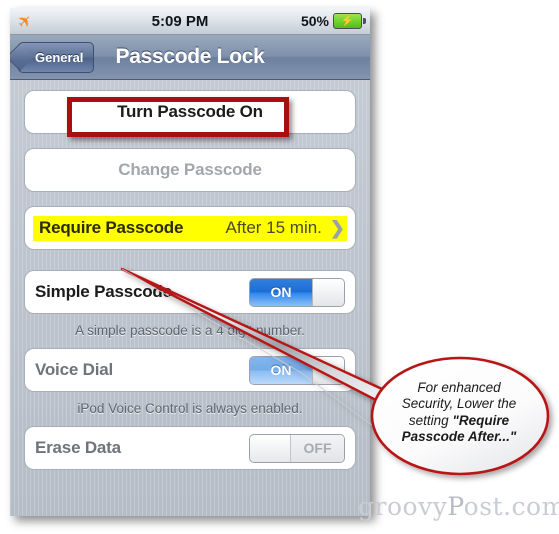 The width and height of the screenshot is (559, 534). What do you see at coordinates (411, 506) in the screenshot?
I see `watermark-roovy: roovy` at bounding box center [411, 506].